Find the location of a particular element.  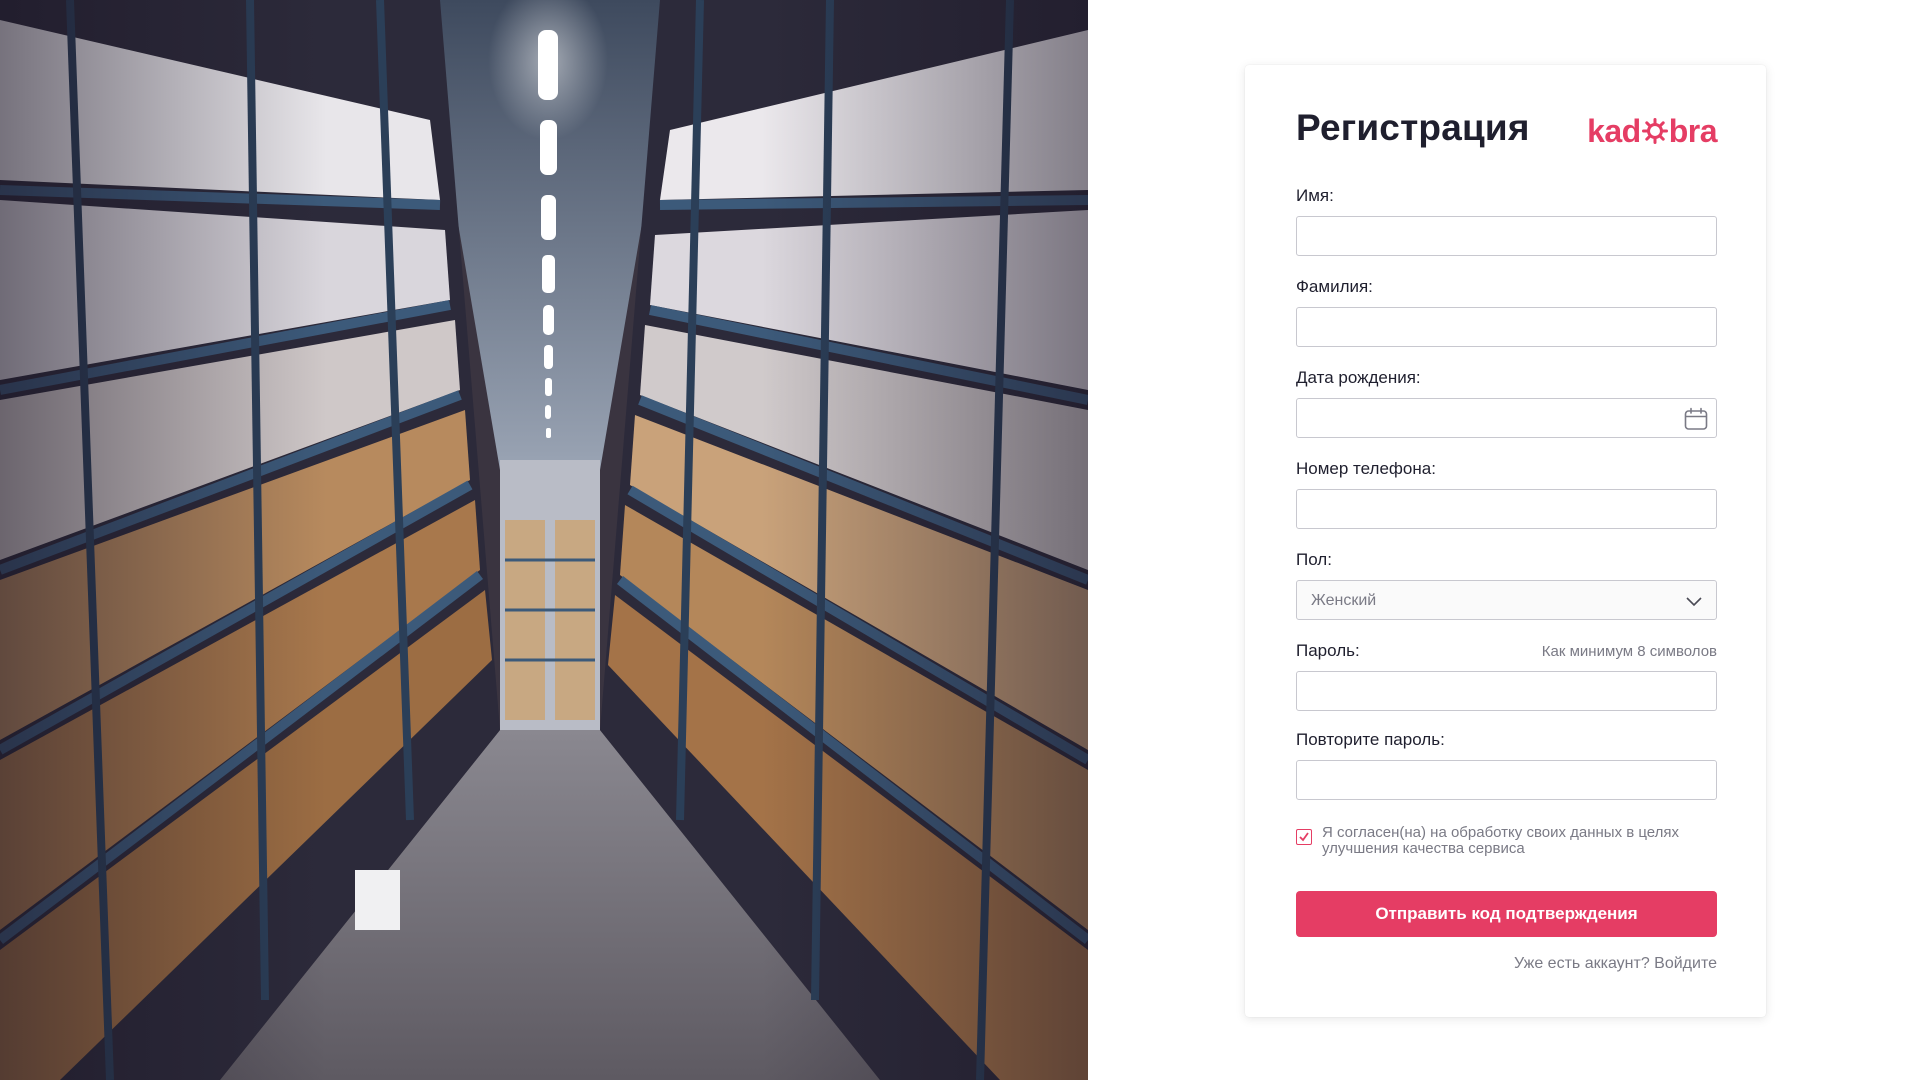

brand-text-left: kad is located at coordinates (1614, 130).